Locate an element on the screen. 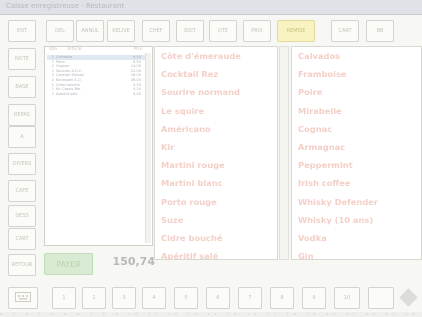 This screenshot has width=422, height=317. top-button-cancel: ANNUL is located at coordinates (90, 31).